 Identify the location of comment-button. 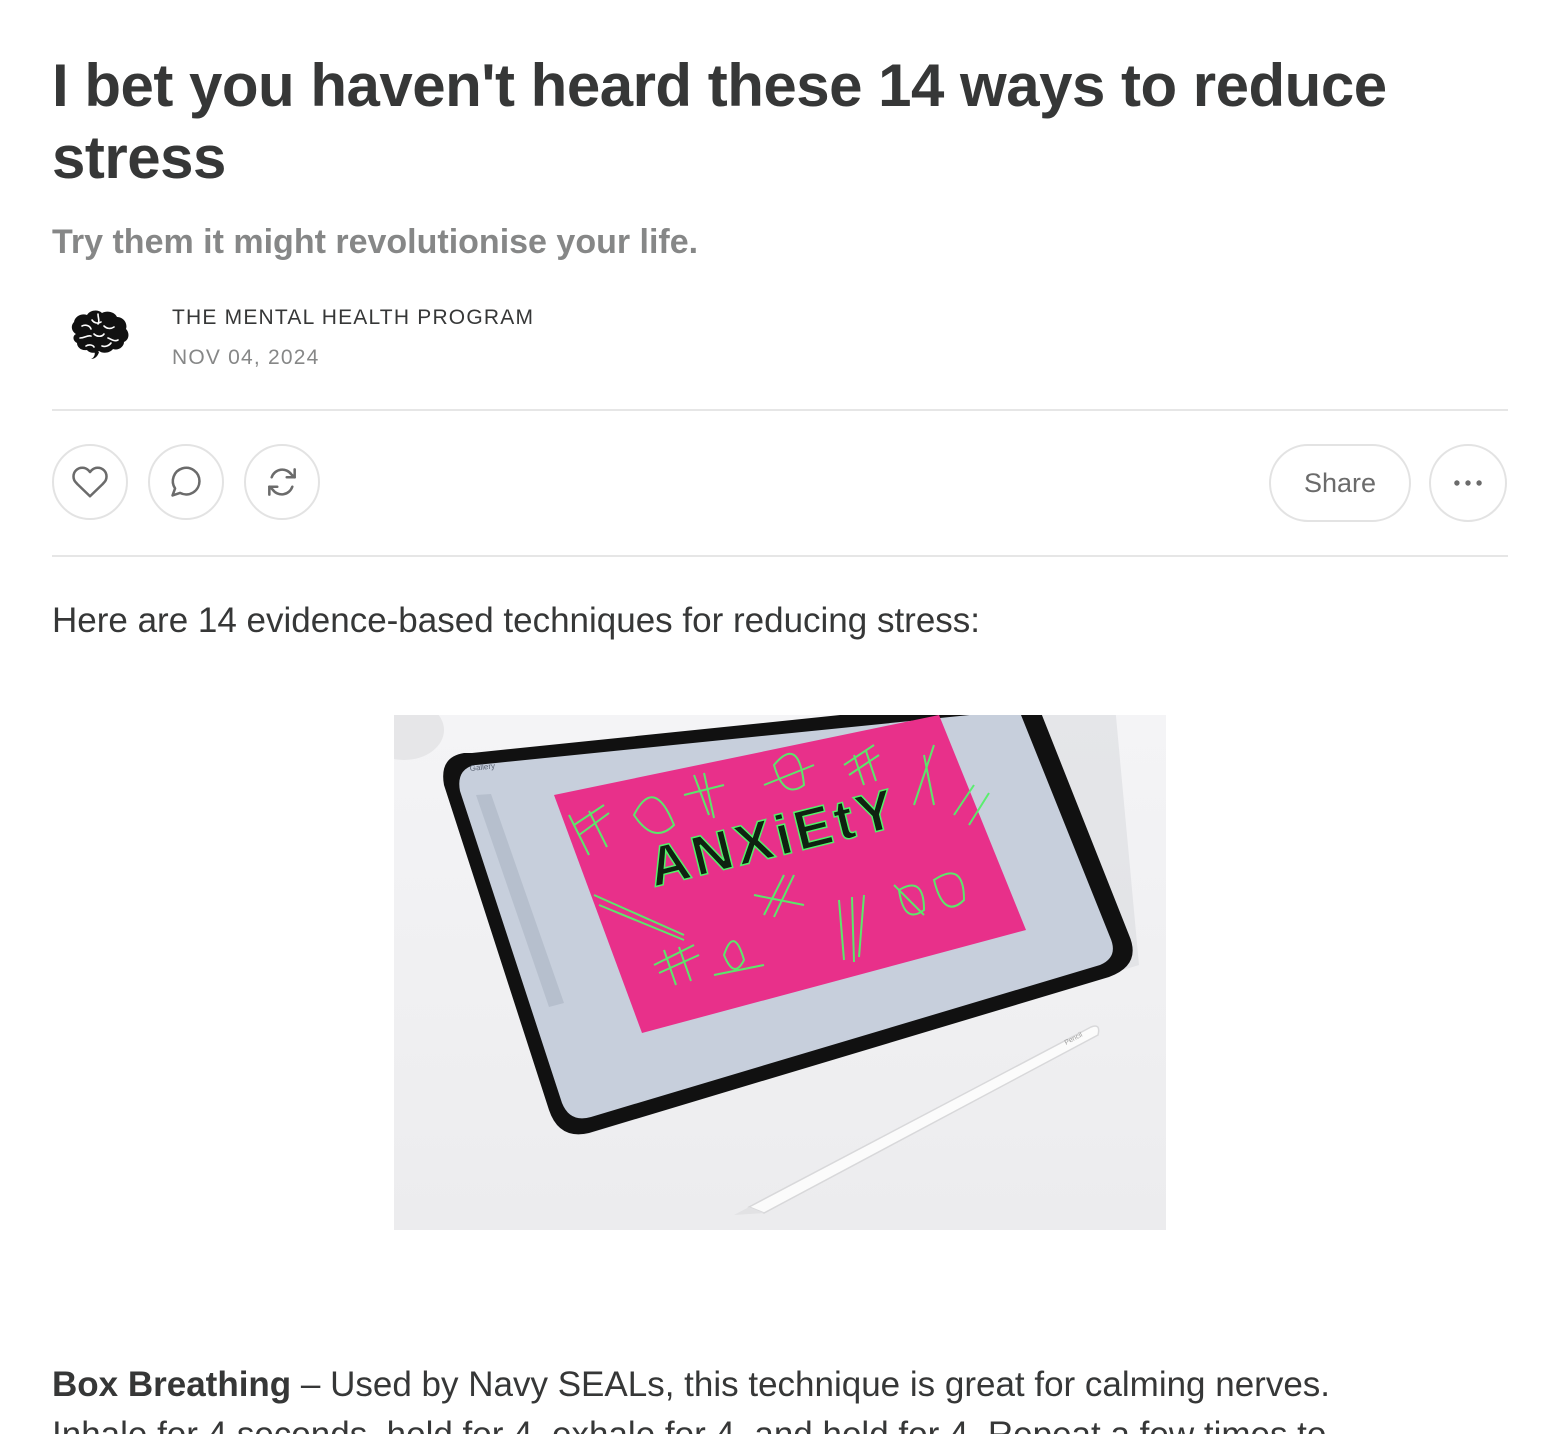
(186, 482).